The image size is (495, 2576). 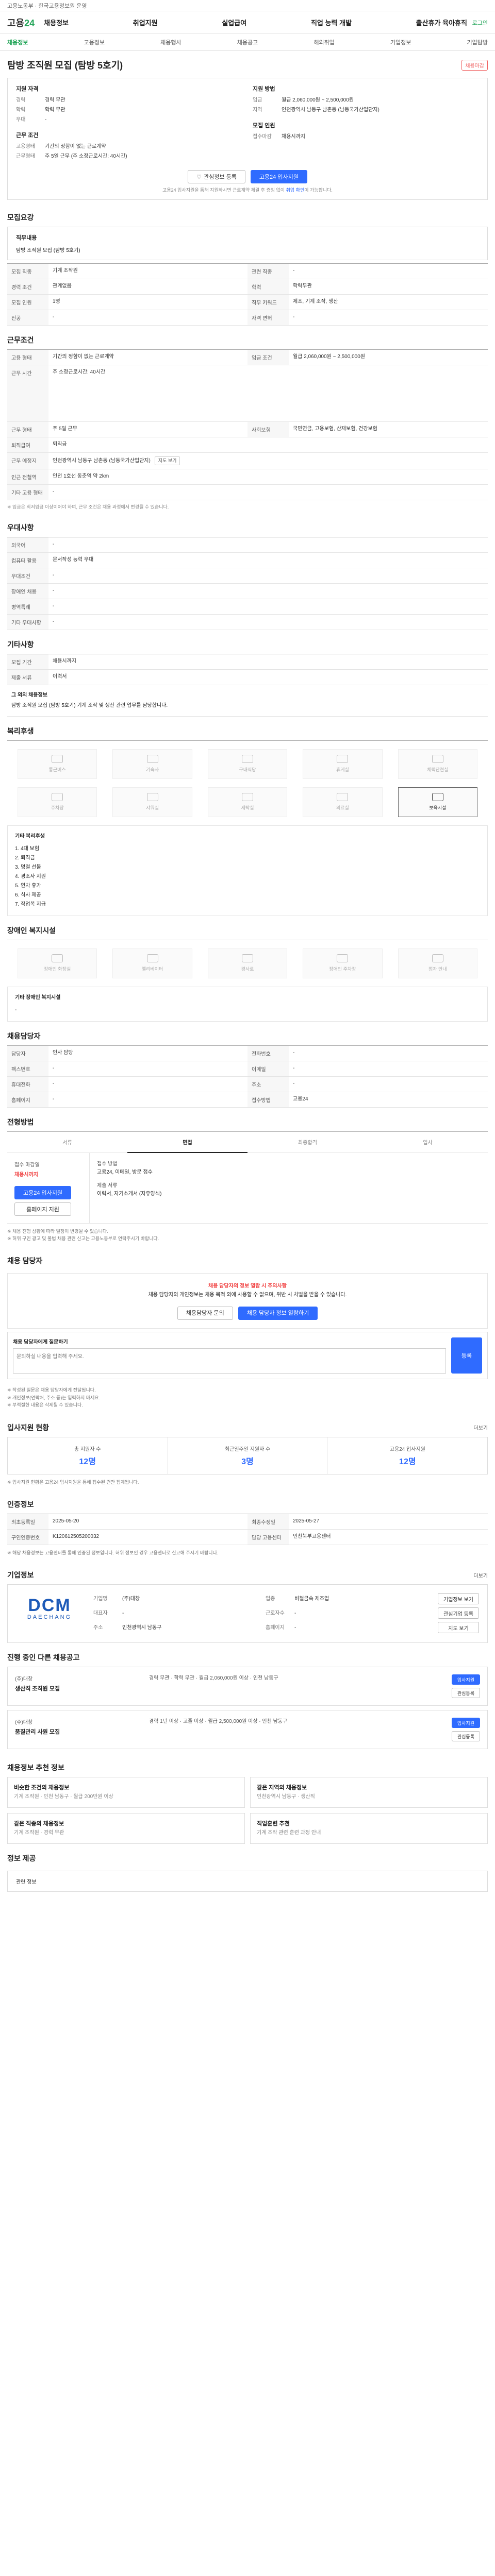 I want to click on parking-icon, so click(x=343, y=958).